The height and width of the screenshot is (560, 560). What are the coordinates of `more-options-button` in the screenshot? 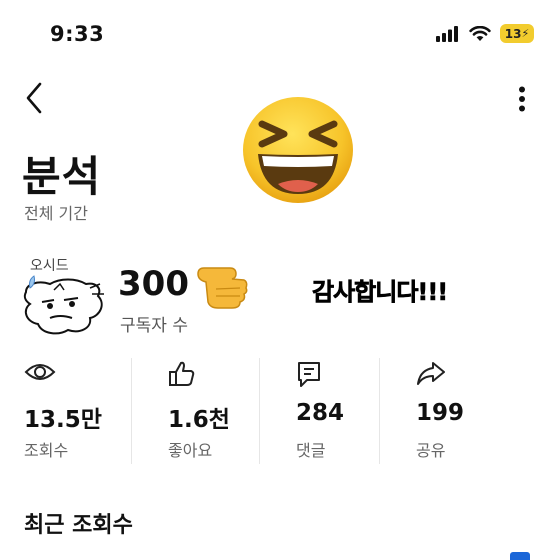 It's located at (522, 101).